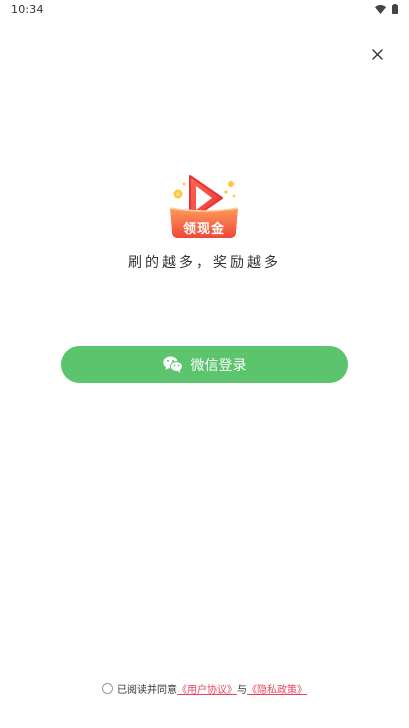 The width and height of the screenshot is (409, 728). I want to click on agree-checkbox, so click(107, 688).